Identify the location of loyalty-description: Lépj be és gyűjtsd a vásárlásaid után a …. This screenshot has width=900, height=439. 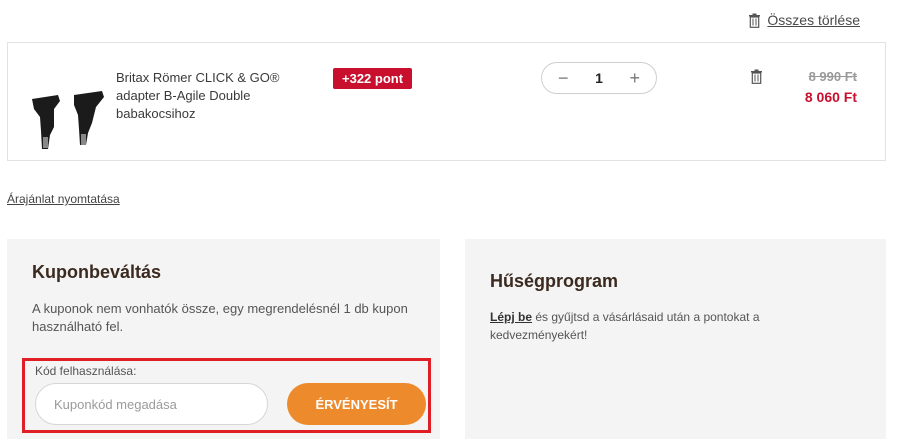
(655, 326).